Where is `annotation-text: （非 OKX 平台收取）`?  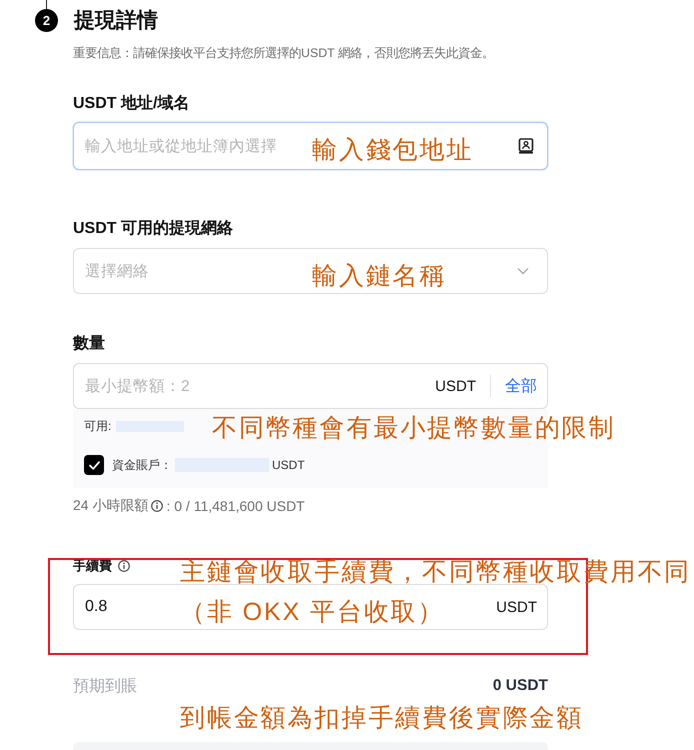 annotation-text: （非 OKX 平台收取） is located at coordinates (312, 612).